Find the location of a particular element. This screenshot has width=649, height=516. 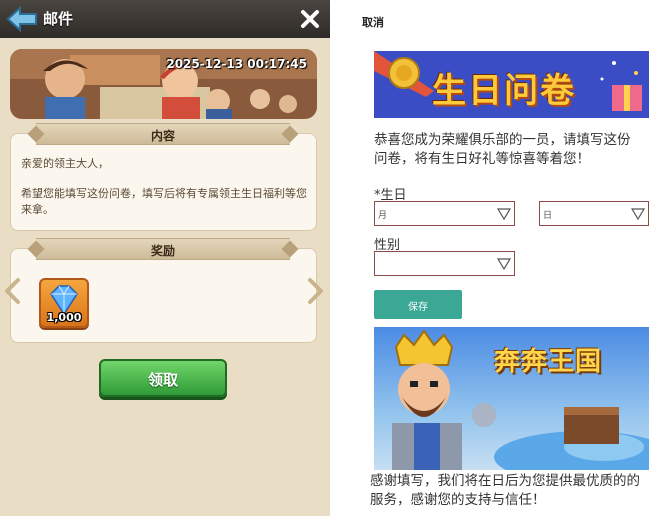

save-button-label: 保存 is located at coordinates (418, 307).